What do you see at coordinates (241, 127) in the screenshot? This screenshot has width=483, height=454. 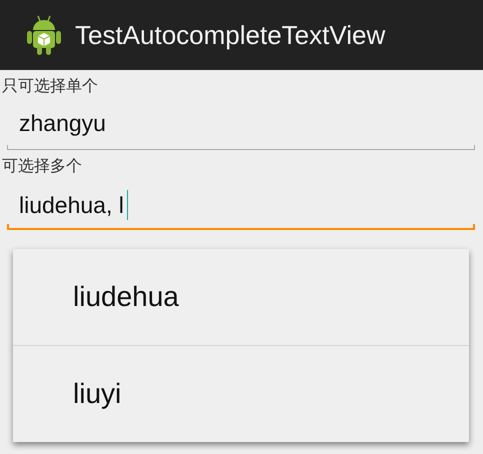 I see `text-field: zhangyu` at bounding box center [241, 127].